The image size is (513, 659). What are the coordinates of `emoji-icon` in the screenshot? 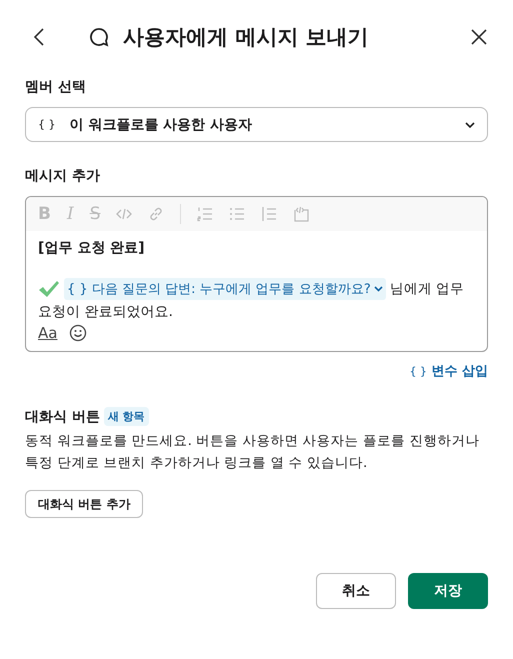 It's located at (78, 333).